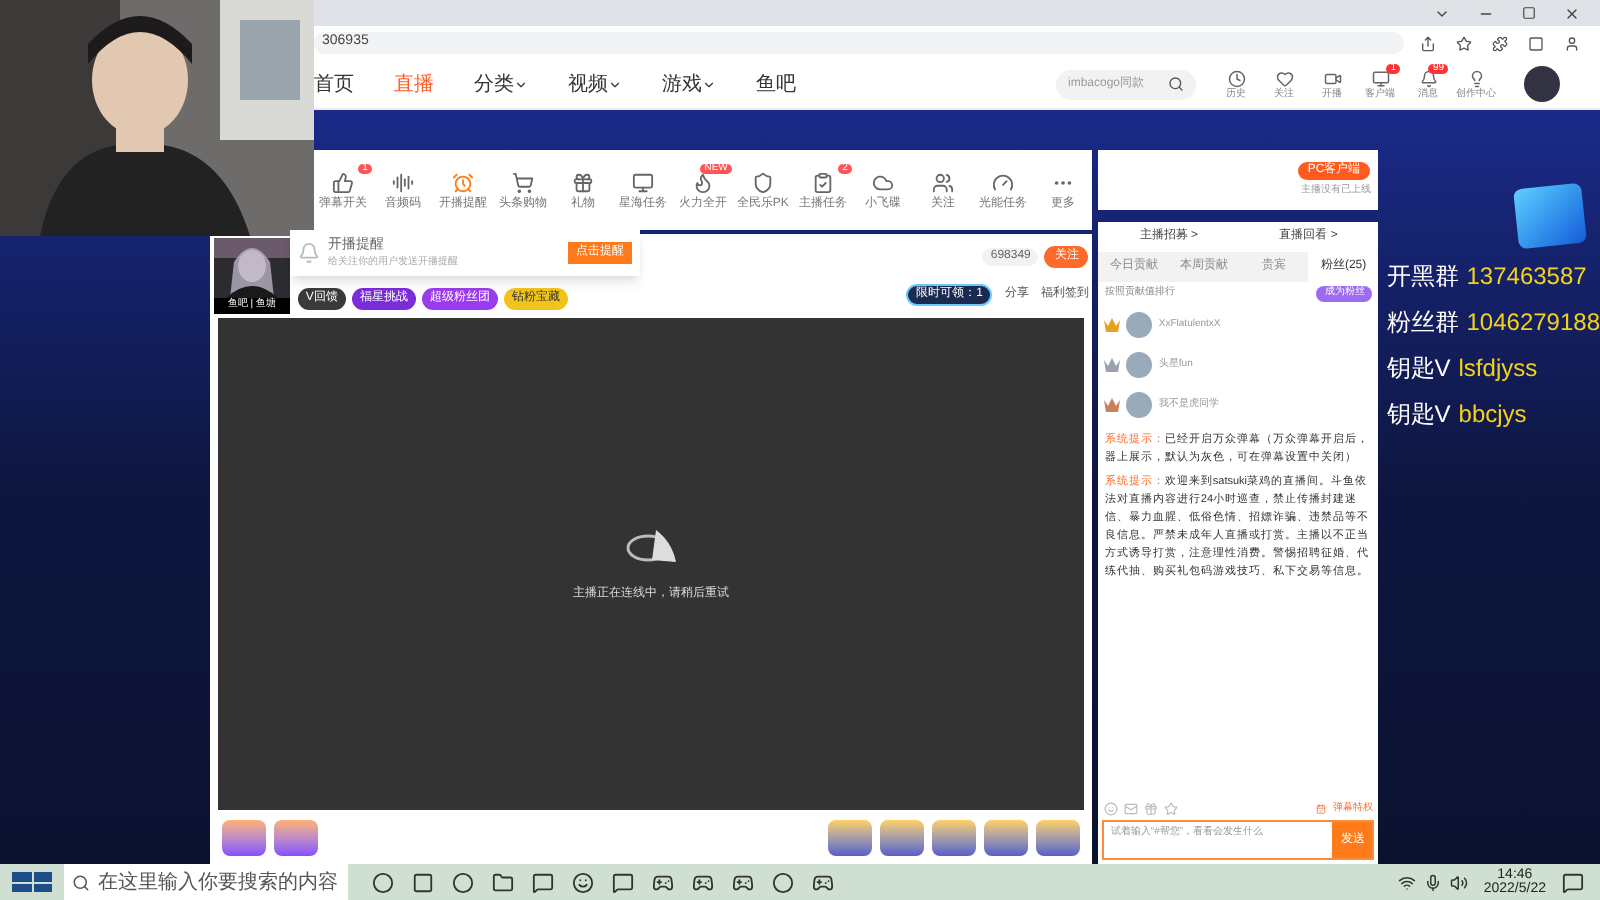 This screenshot has width=1600, height=900. I want to click on nav-link: 首页, so click(334, 84).